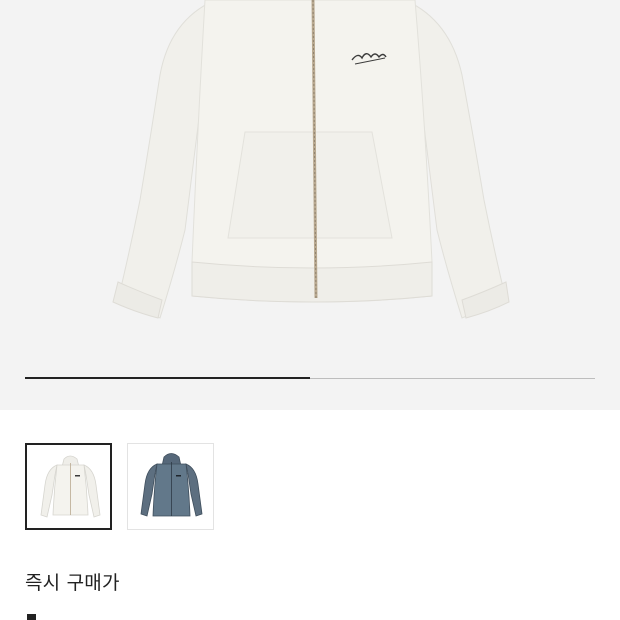 This screenshot has width=620, height=620. Describe the element at coordinates (31, 617) in the screenshot. I see `price-value-partial` at that location.